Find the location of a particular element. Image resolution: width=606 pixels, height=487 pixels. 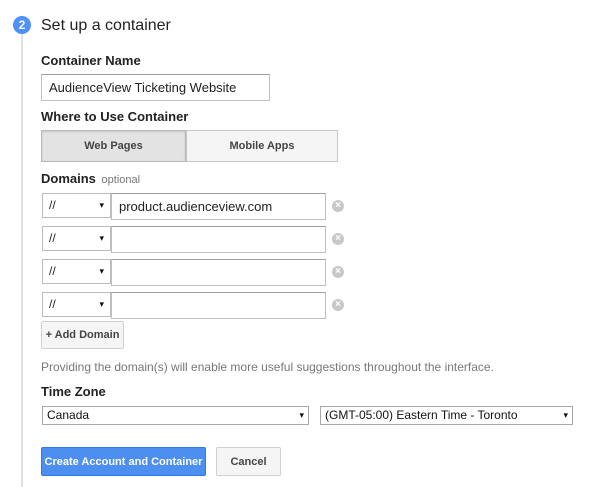

country-select: Canada ▾ is located at coordinates (175, 415).